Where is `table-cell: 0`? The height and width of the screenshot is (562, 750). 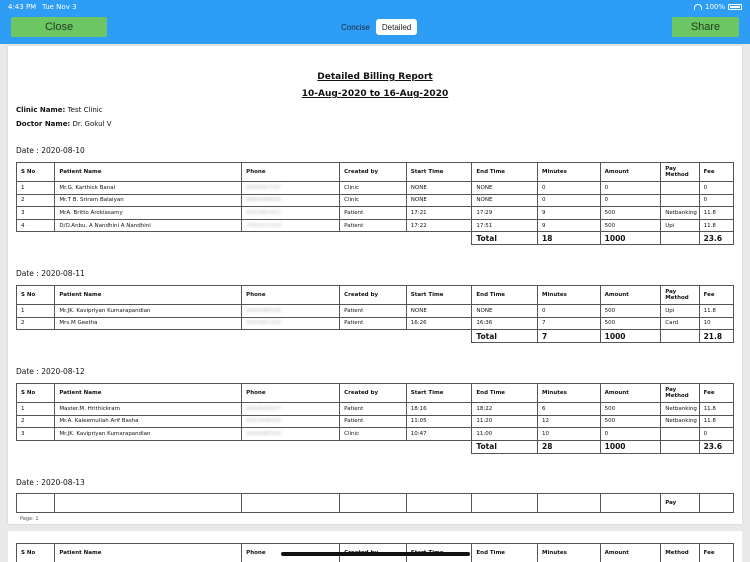 table-cell: 0 is located at coordinates (569, 311).